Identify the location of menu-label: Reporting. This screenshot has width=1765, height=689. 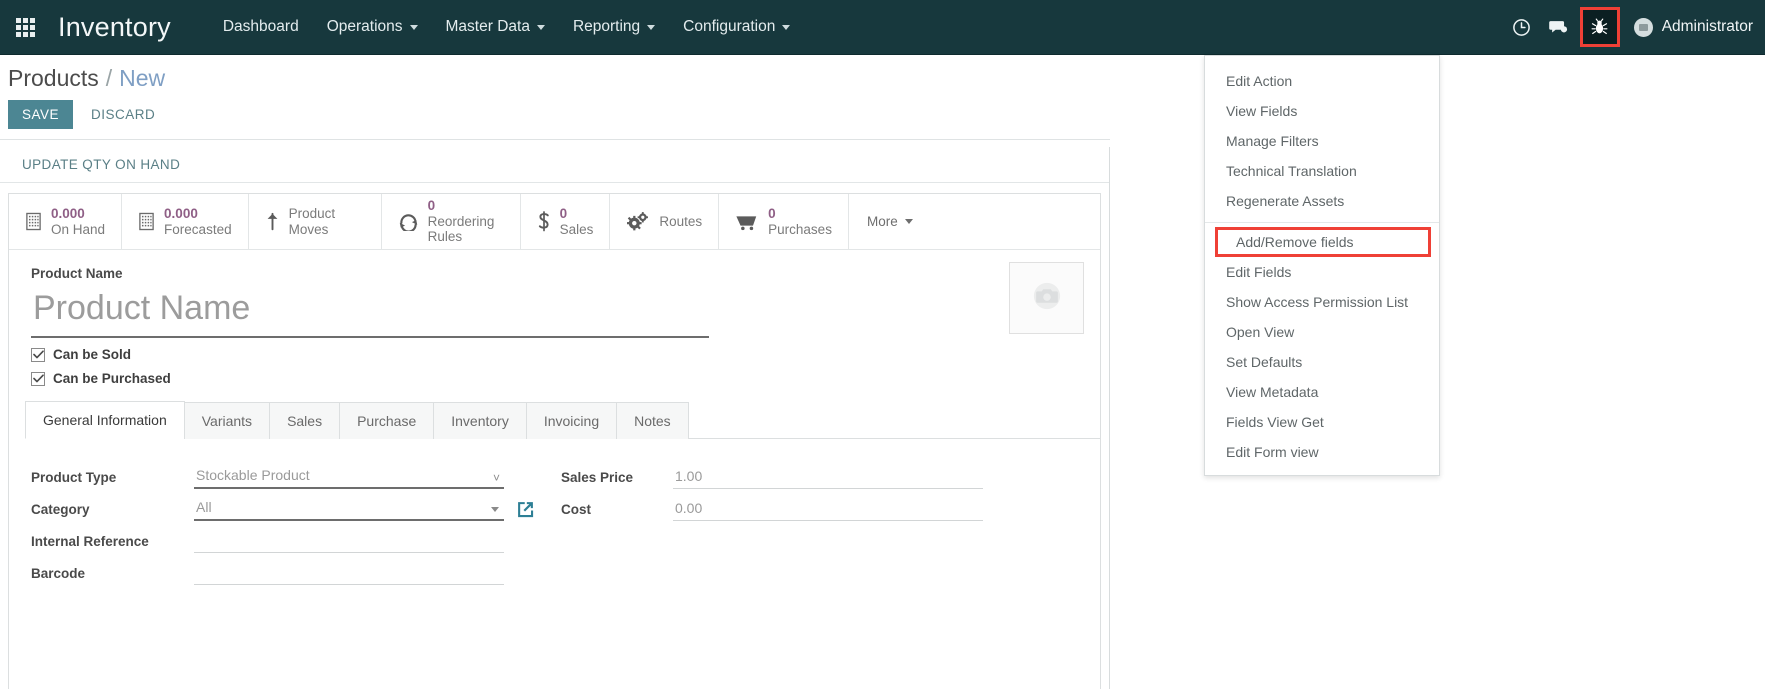
(606, 26).